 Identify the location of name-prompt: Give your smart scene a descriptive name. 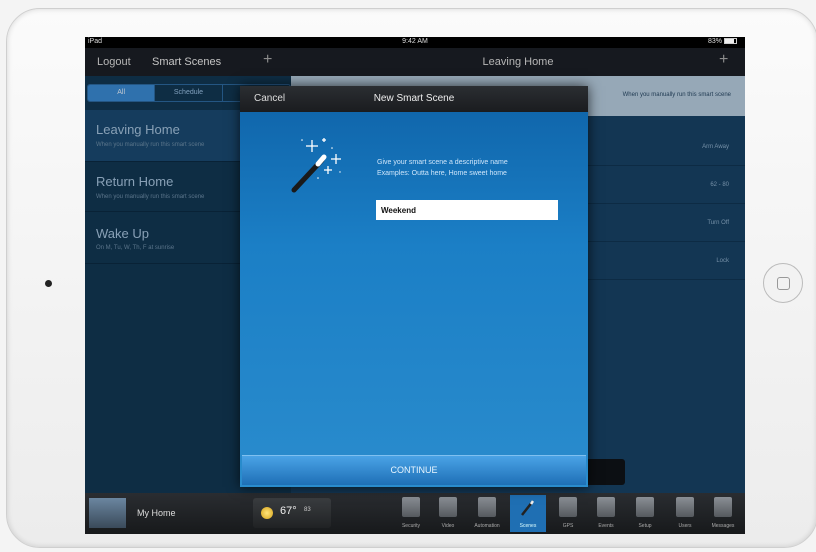
(442, 162).